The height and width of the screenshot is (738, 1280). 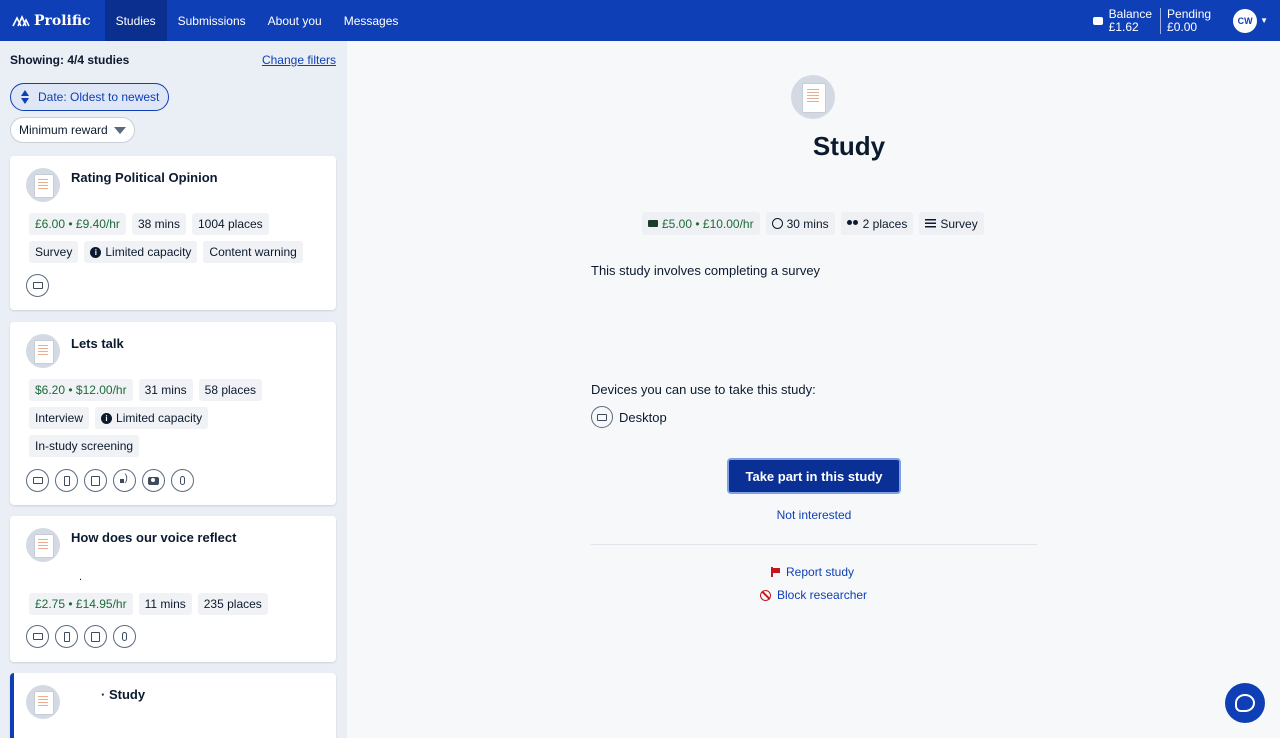 What do you see at coordinates (1097, 20) in the screenshot?
I see `wallet-icon` at bounding box center [1097, 20].